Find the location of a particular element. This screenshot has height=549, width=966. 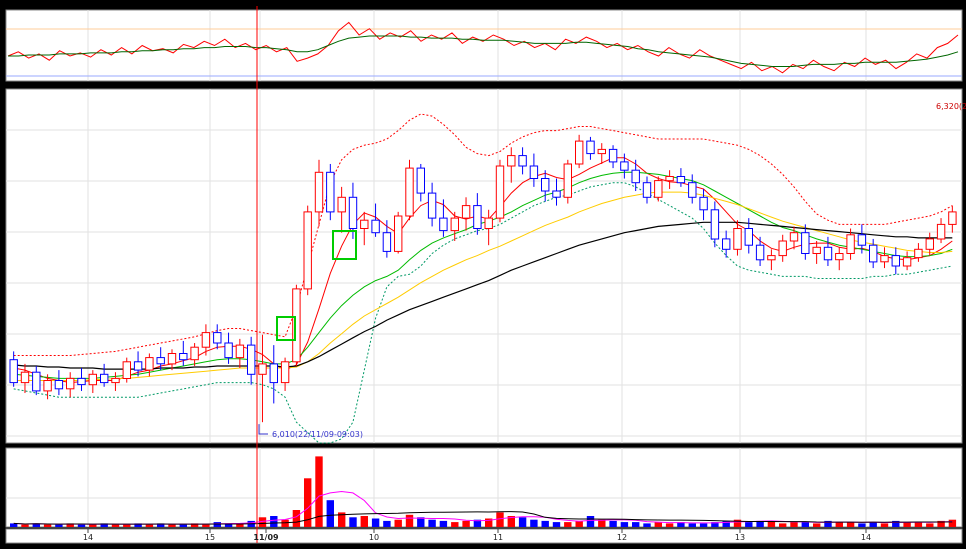

x-tick-label: 10 is located at coordinates (374, 537).